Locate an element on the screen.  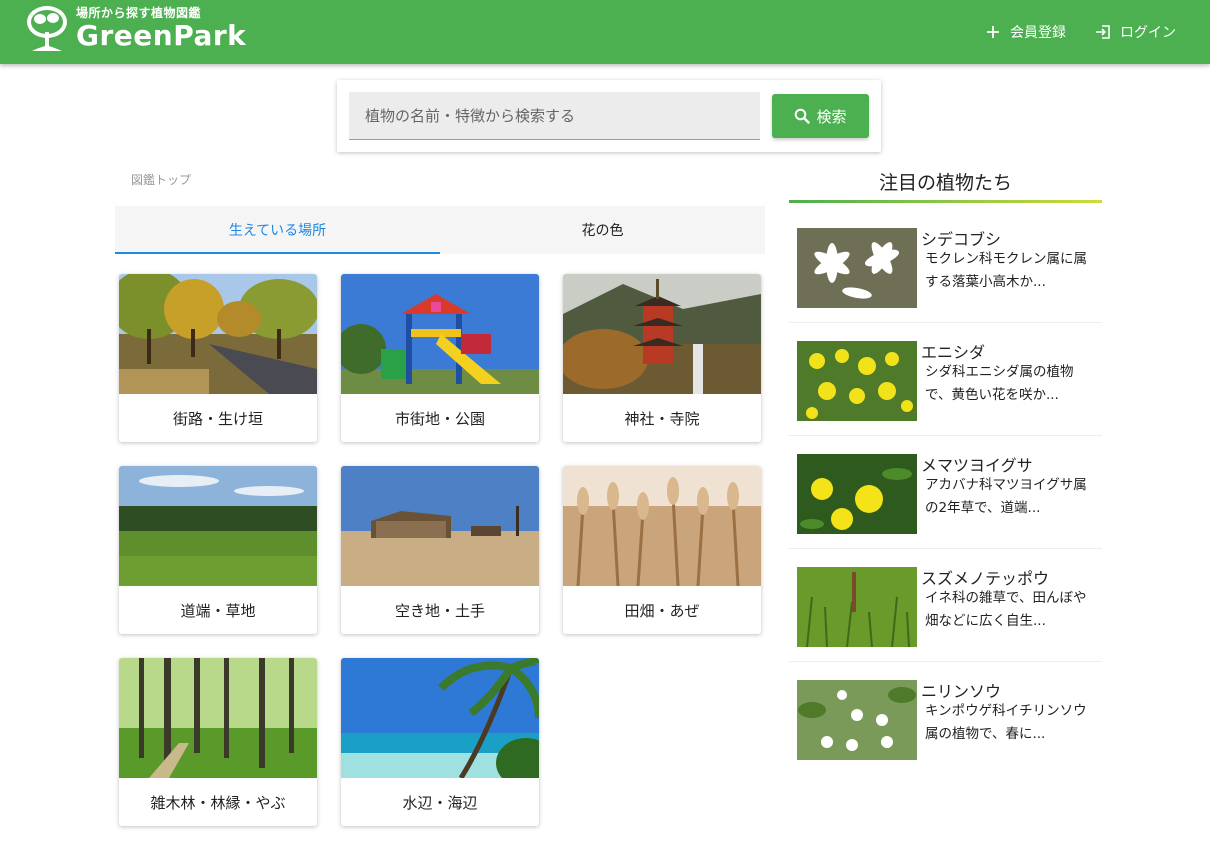
plant-name: スズメノテッポウ is located at coordinates (985, 578).